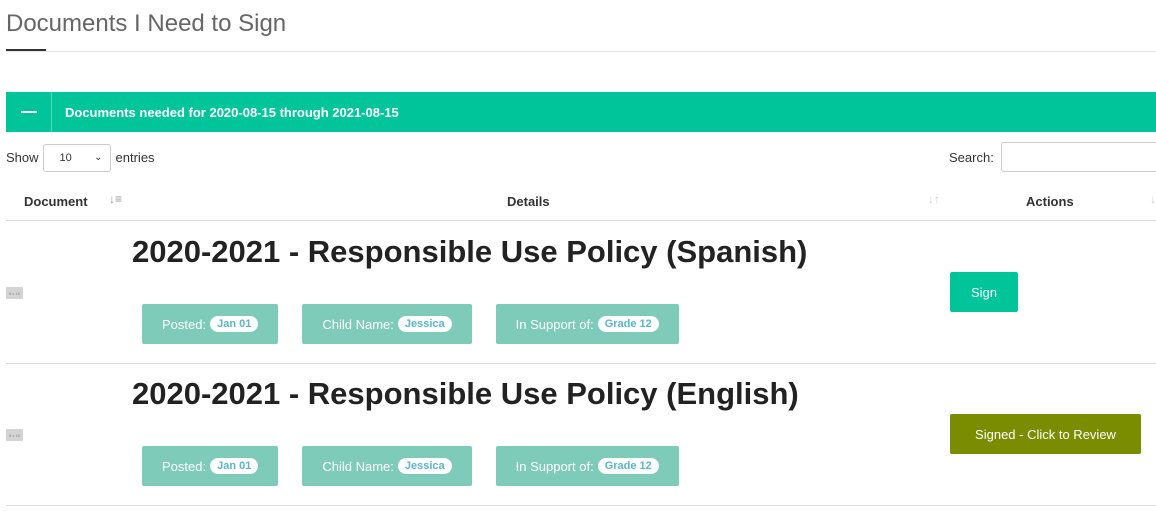 The width and height of the screenshot is (1156, 511). I want to click on entries-select: 10 ⌄, so click(76, 157).